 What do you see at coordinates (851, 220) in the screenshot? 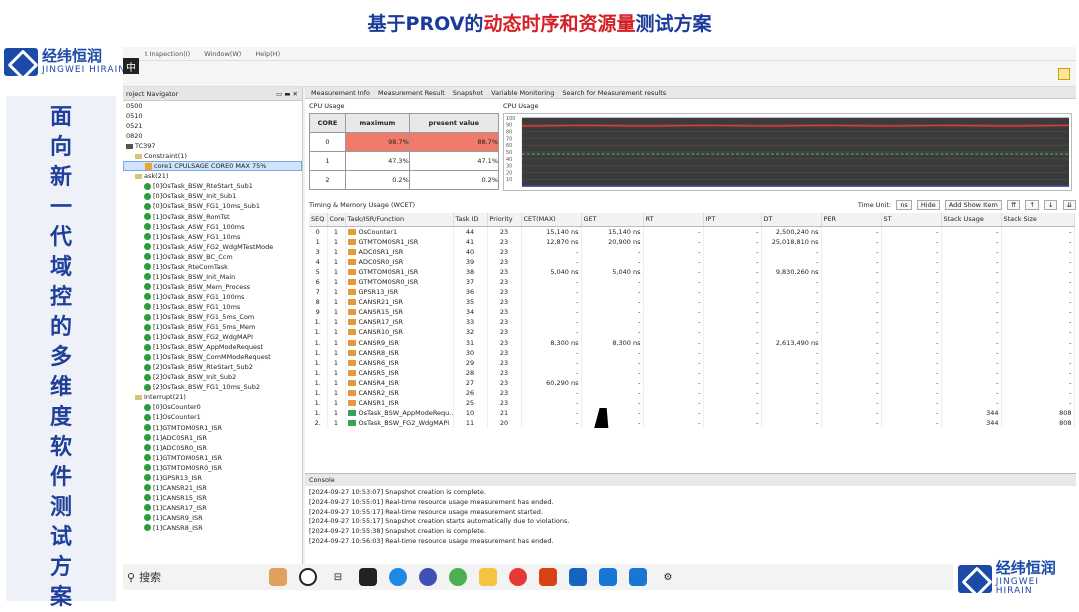
I see `wcet-col-header: PER` at bounding box center [851, 220].